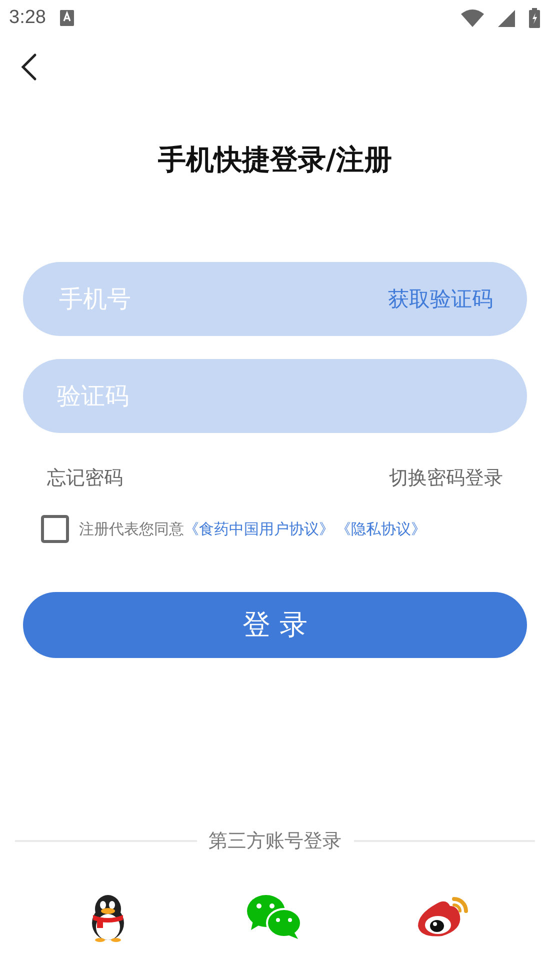  I want to click on agreement-link: 《食药中国用户协议》, so click(259, 529).